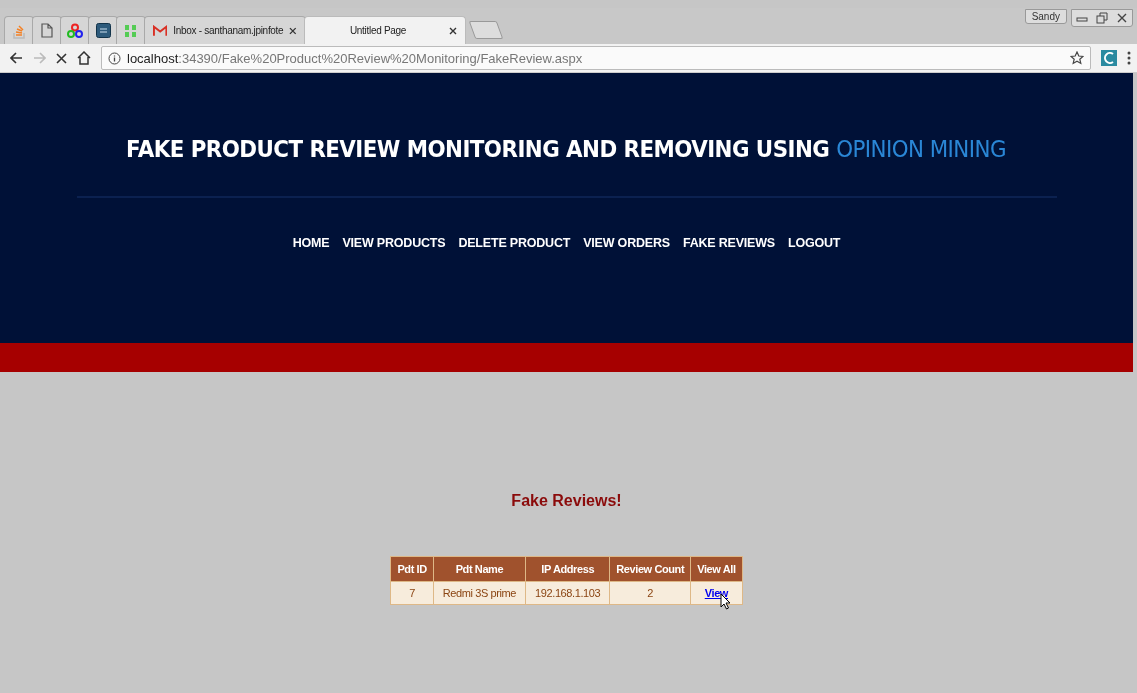 This screenshot has height=693, width=1137. I want to click on close-icon, so click(1122, 18).